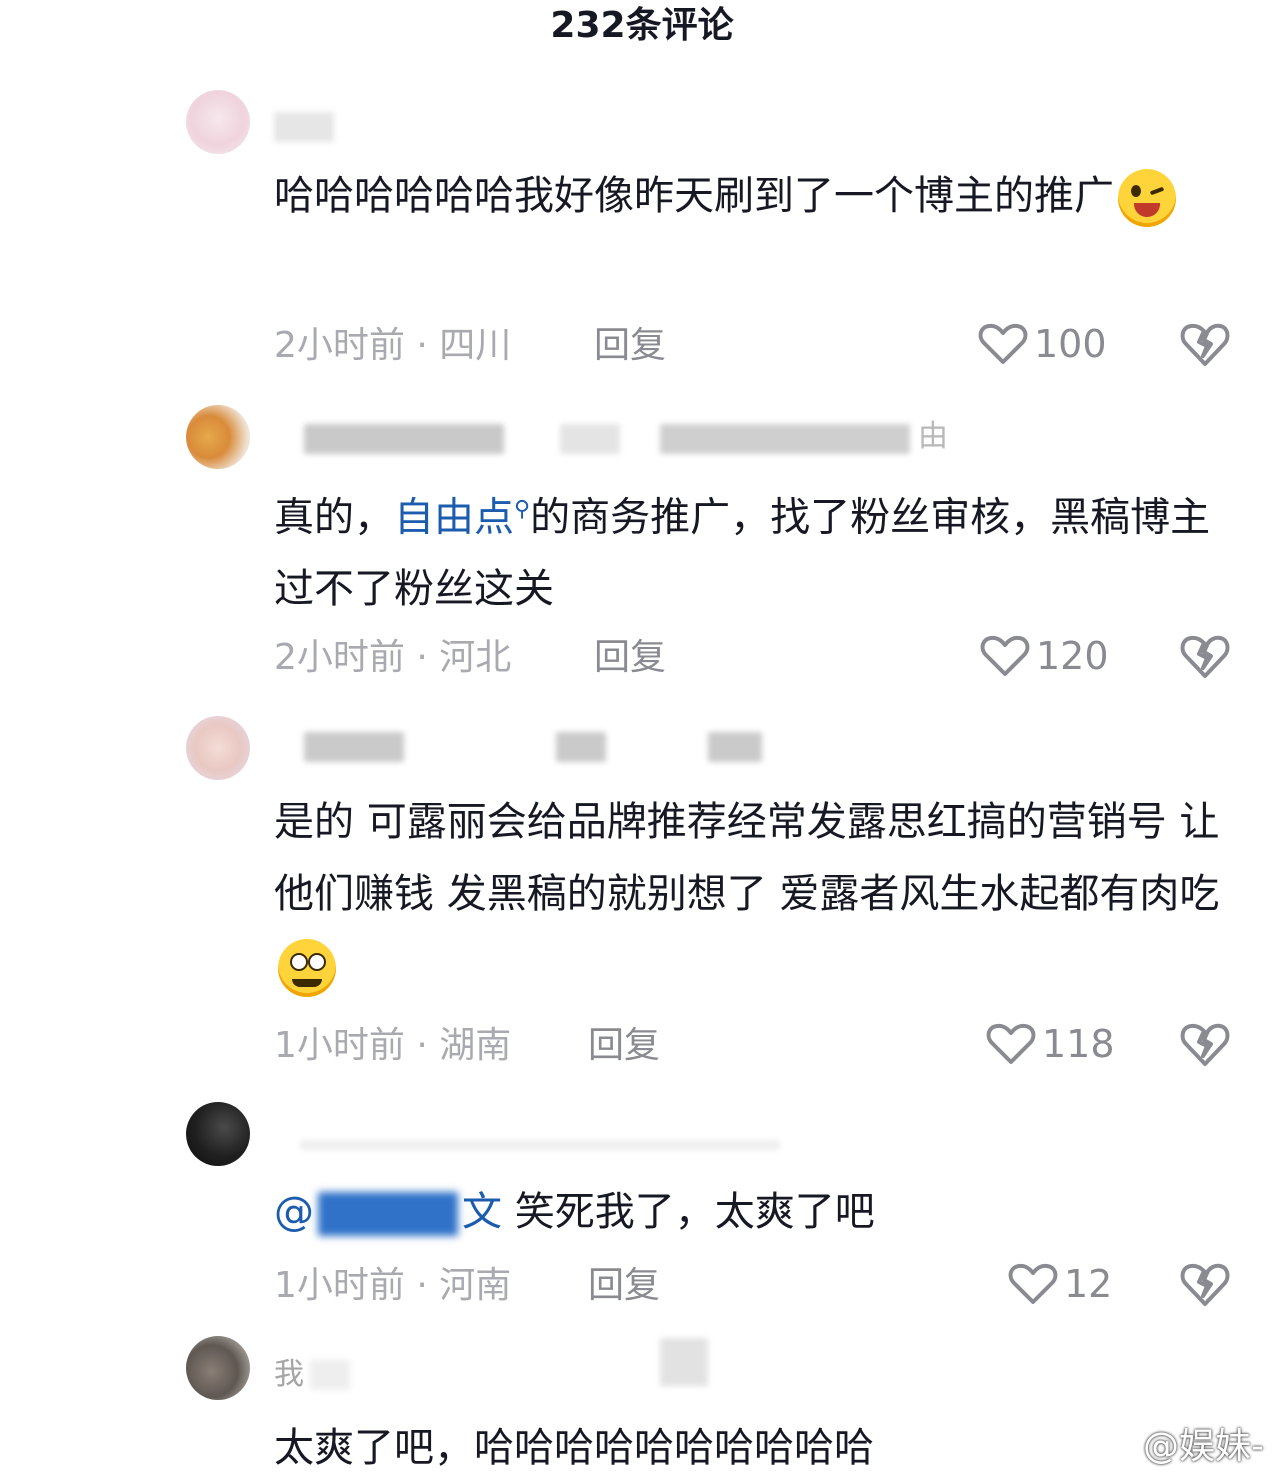 This screenshot has width=1284, height=1484. Describe the element at coordinates (1078, 1044) in the screenshot. I see `like-count: 118` at that location.